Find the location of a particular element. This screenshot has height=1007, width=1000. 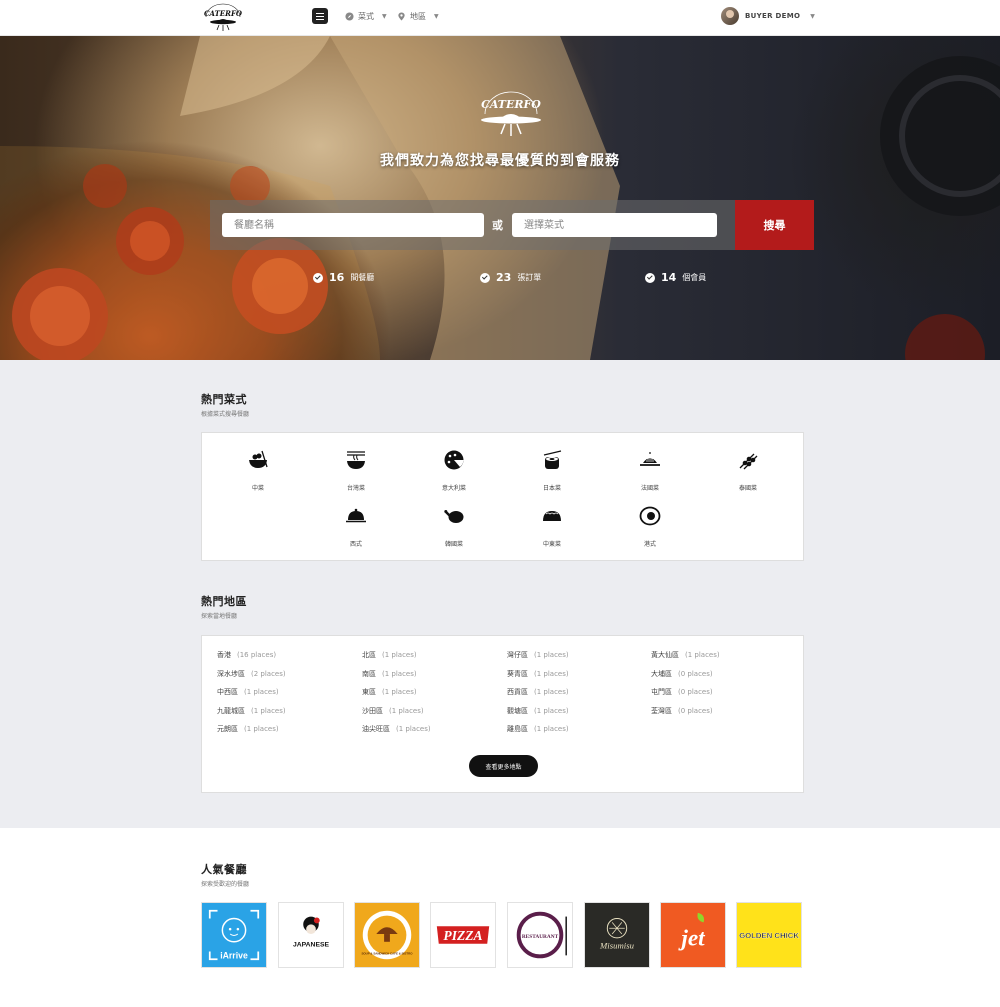

area-link: 黃大仙區 (1 places) is located at coordinates (685, 655).